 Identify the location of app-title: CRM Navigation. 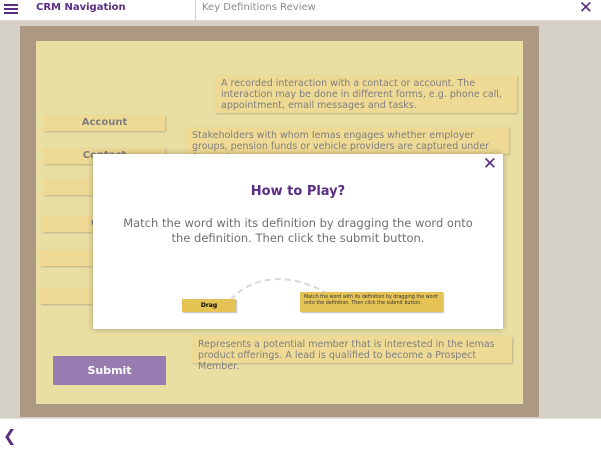
(81, 7).